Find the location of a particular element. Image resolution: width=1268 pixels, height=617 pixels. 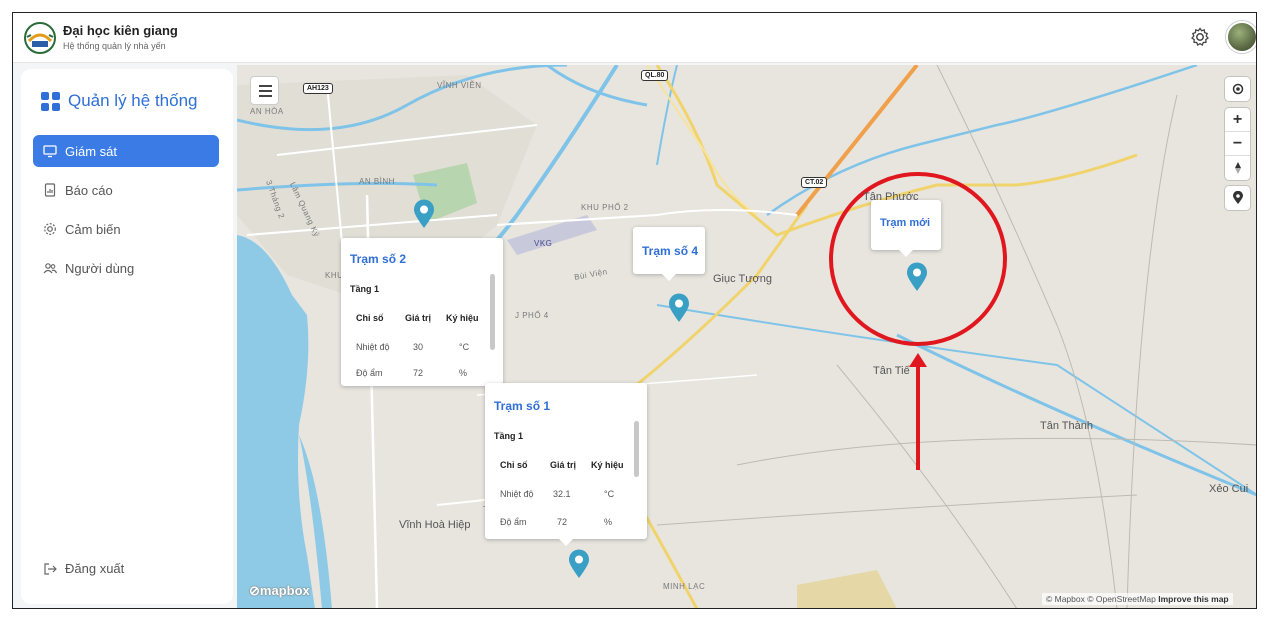

sidebar-title-text: Quản lý hệ thống is located at coordinates (133, 100).